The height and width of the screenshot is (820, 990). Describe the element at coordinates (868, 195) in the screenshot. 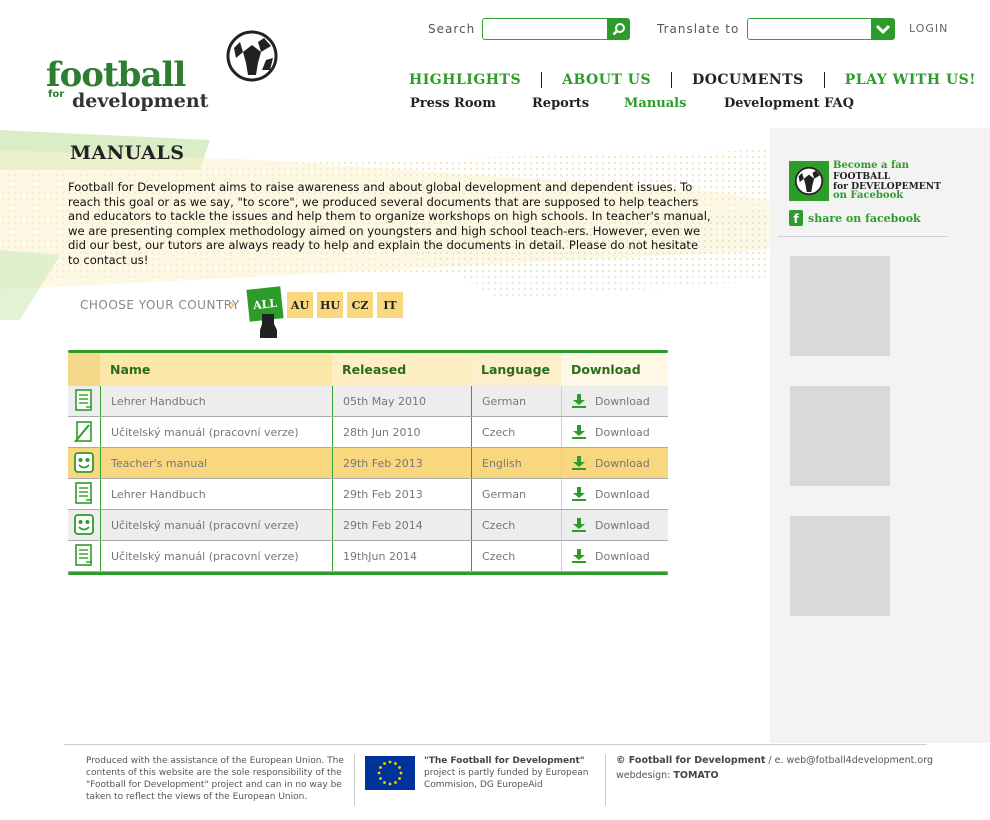

I see `fb-on-facebook: on Facebook` at that location.